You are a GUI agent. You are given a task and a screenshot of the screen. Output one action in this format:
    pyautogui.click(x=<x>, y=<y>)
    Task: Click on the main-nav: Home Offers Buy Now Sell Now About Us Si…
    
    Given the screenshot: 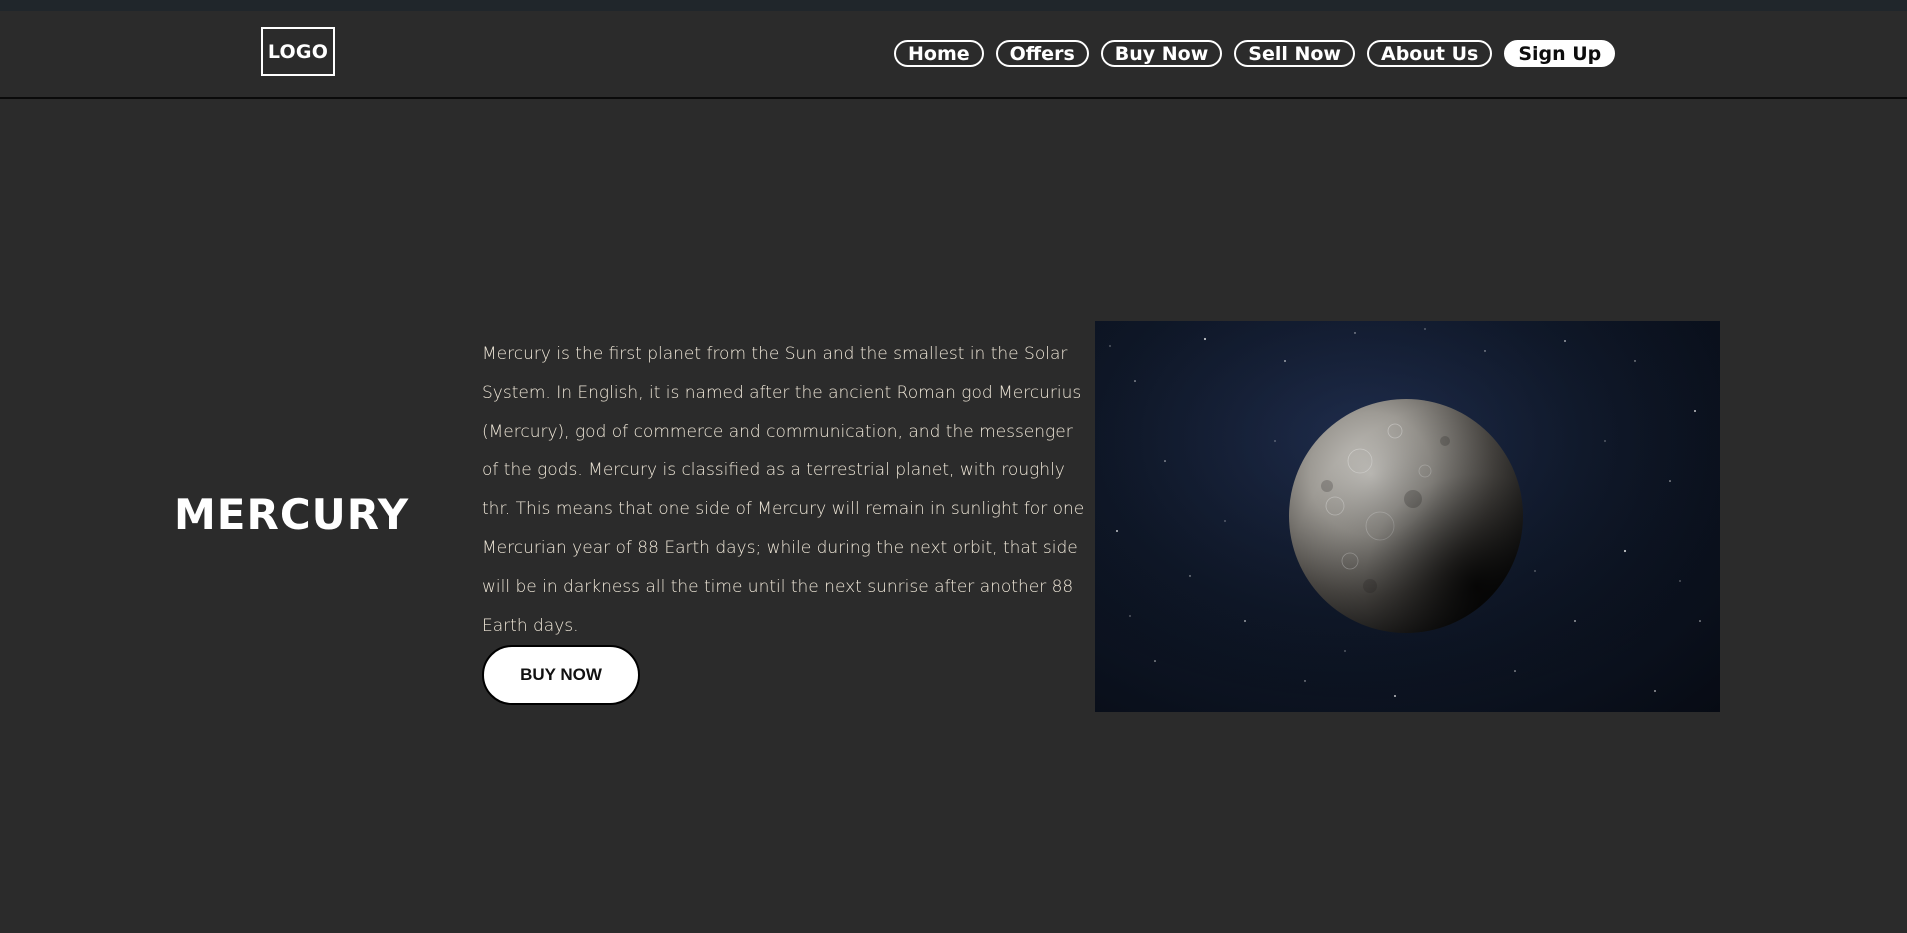 What is the action you would take?
    pyautogui.click(x=1255, y=53)
    